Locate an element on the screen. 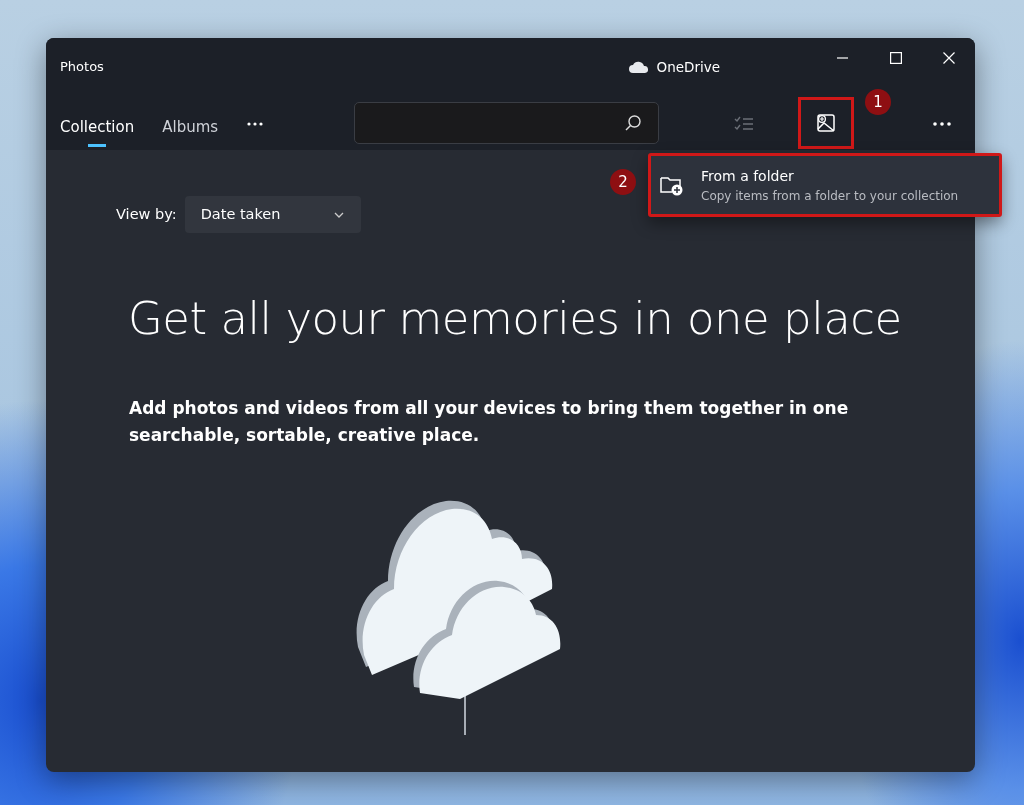 The height and width of the screenshot is (805, 1024). menu-item-title: From a folder is located at coordinates (830, 176).